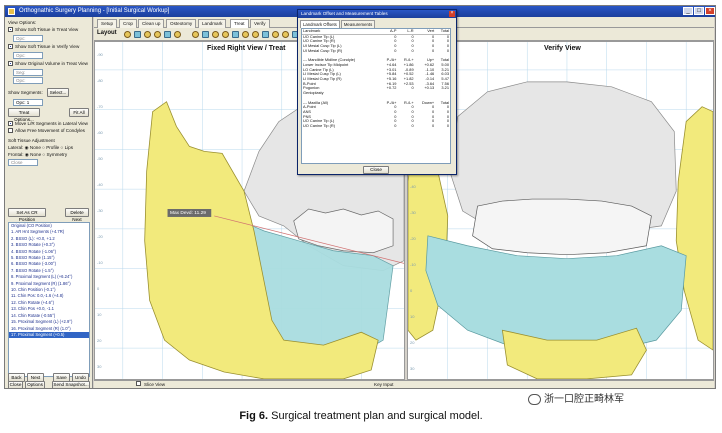 The image size is (722, 433). I want to click on tab-osteotomy: Osteotomy, so click(181, 23).